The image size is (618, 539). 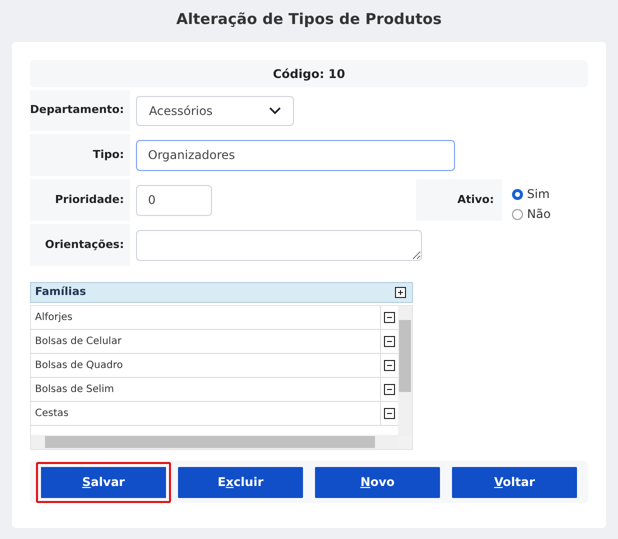 I want to click on radio-option: Sim, so click(x=550, y=194).